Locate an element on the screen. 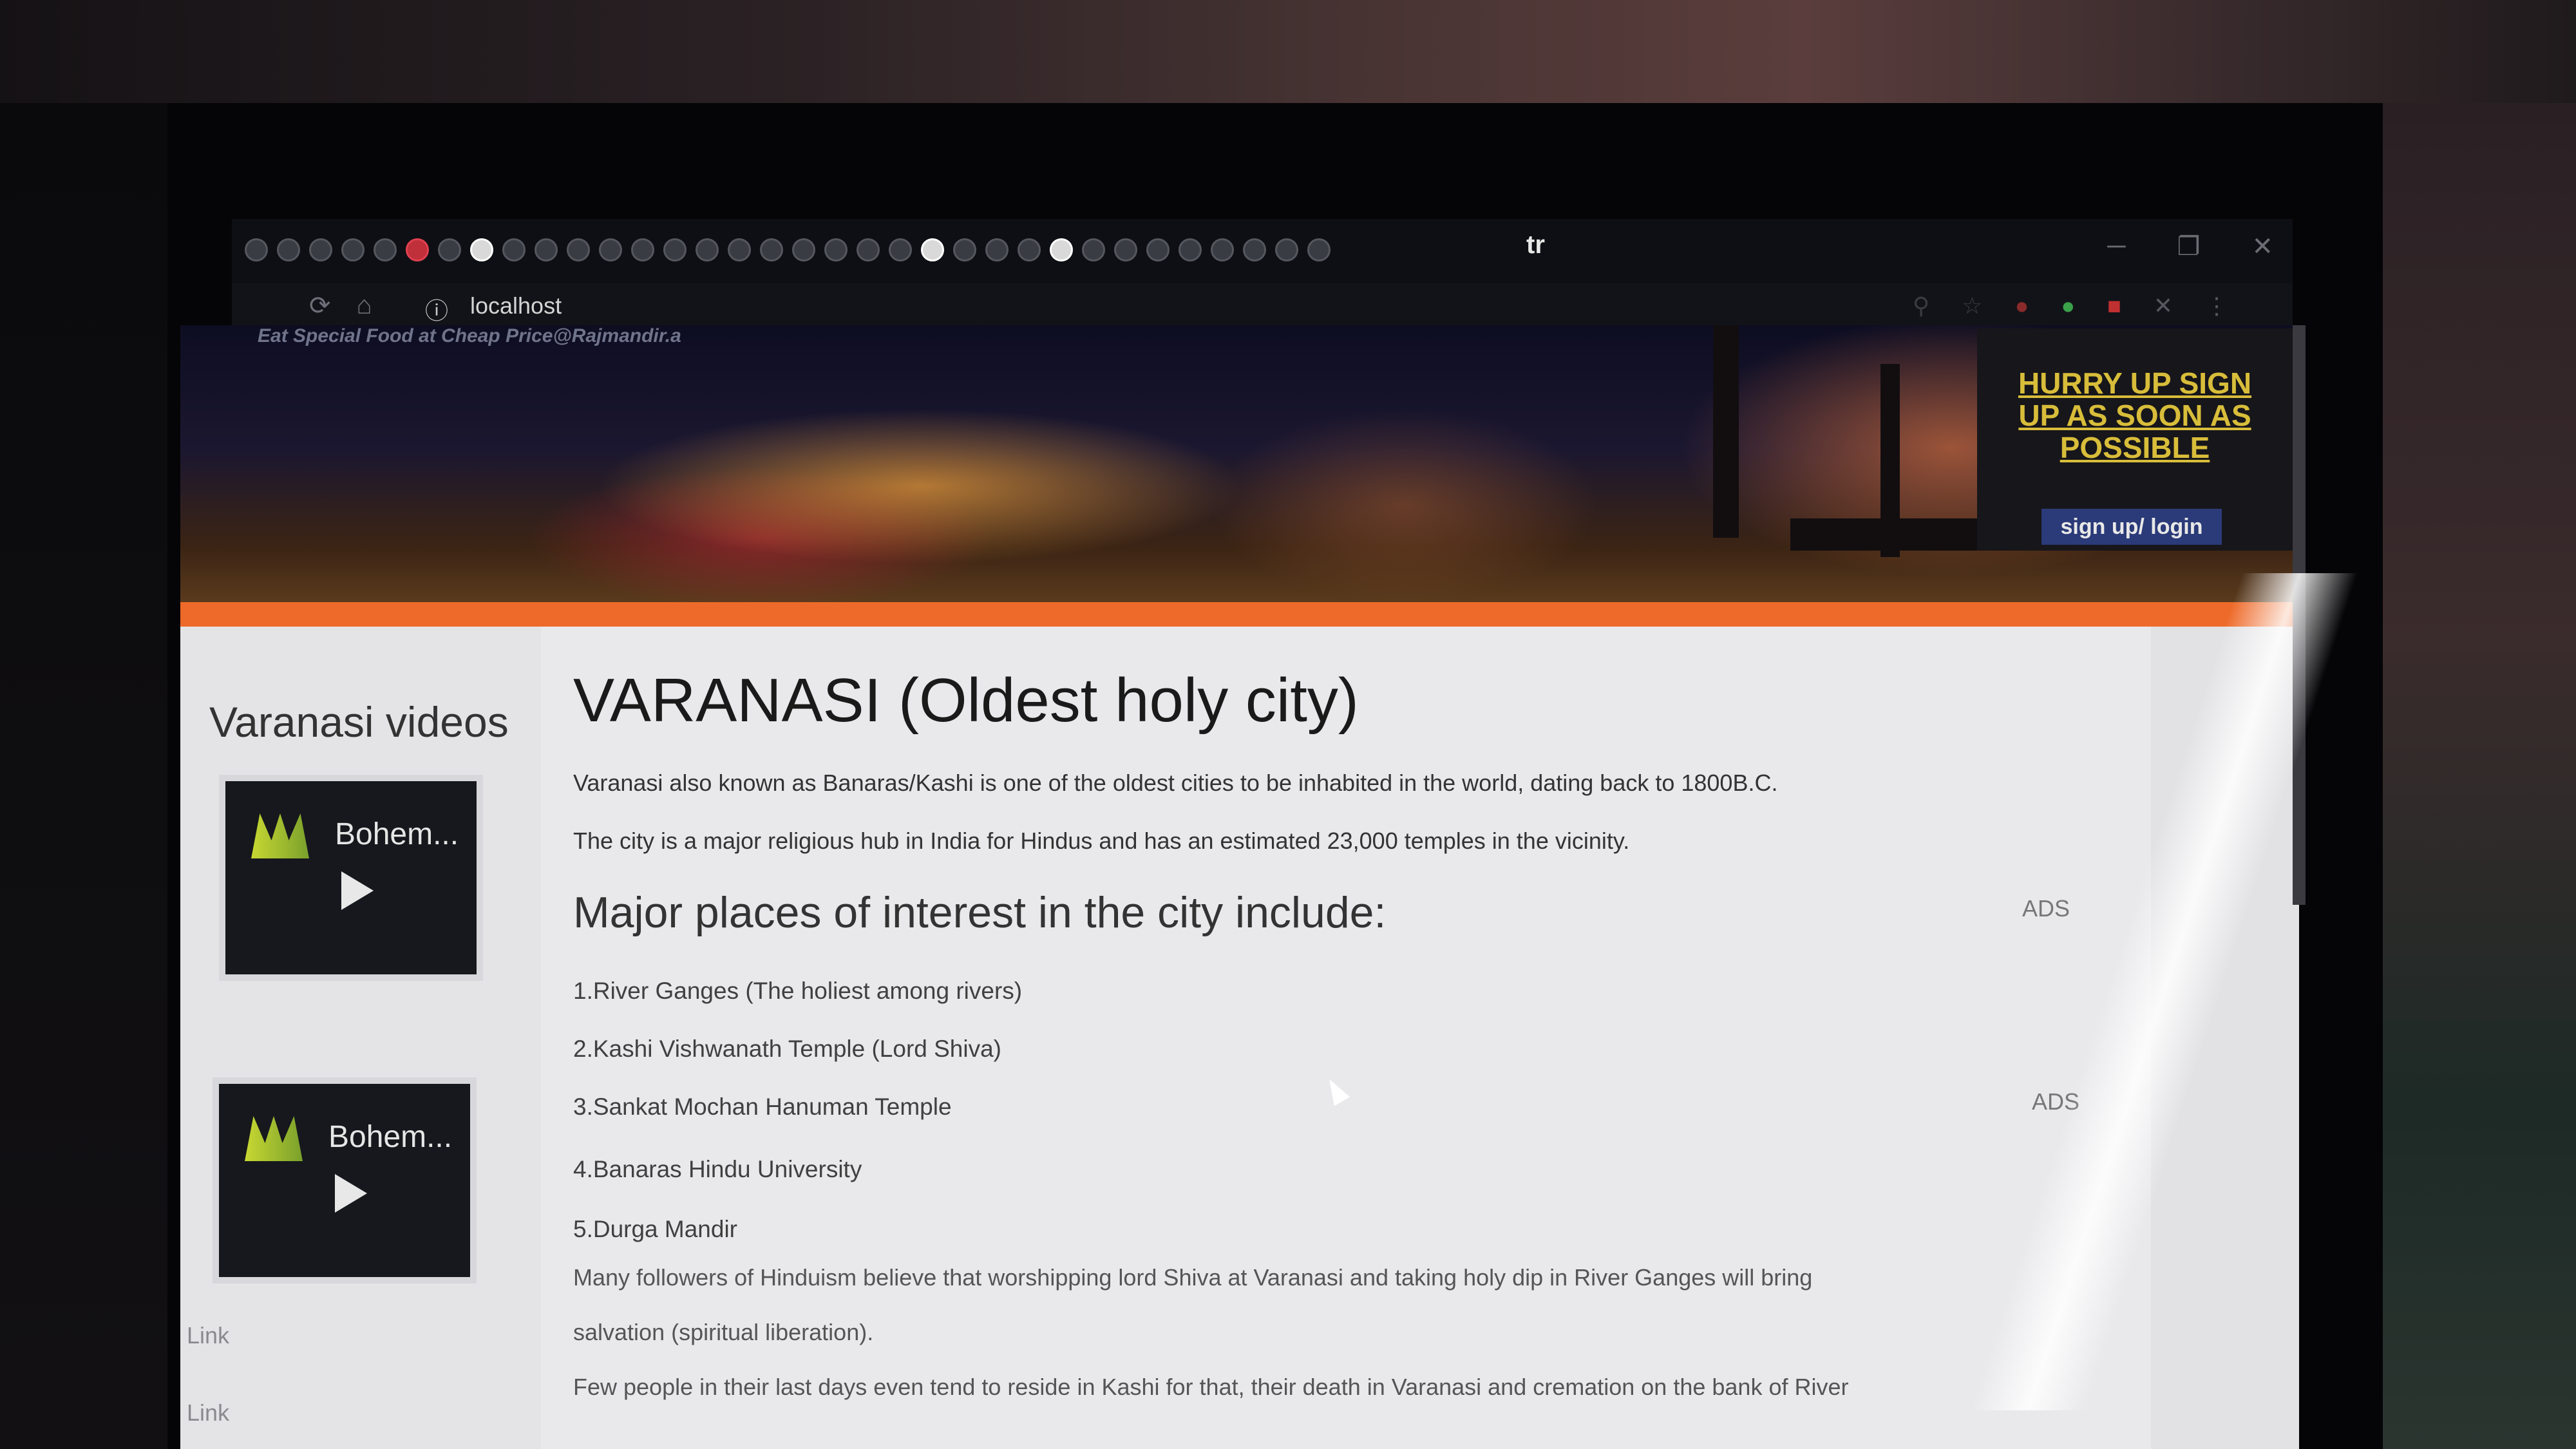 Image resolution: width=2576 pixels, height=1449 pixels. browser-tab-bar: tr ─ ❐ ✕ is located at coordinates (1262, 251).